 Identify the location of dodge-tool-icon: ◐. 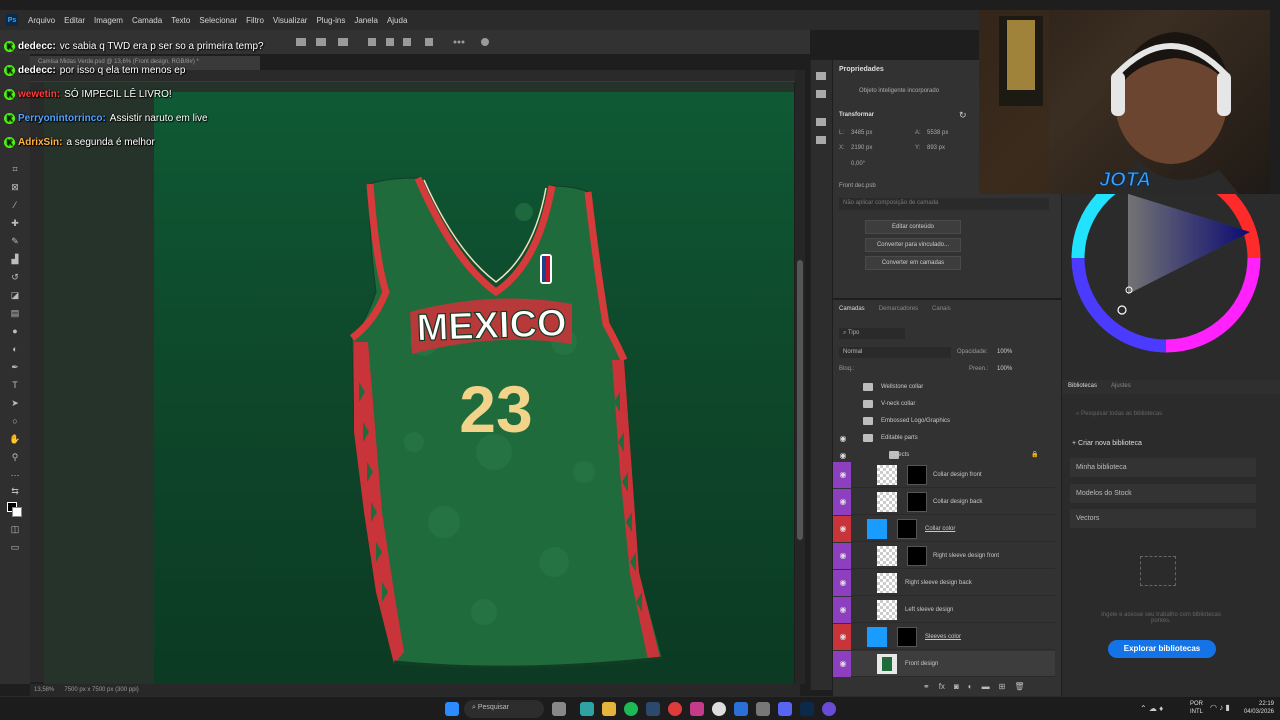
(15, 349).